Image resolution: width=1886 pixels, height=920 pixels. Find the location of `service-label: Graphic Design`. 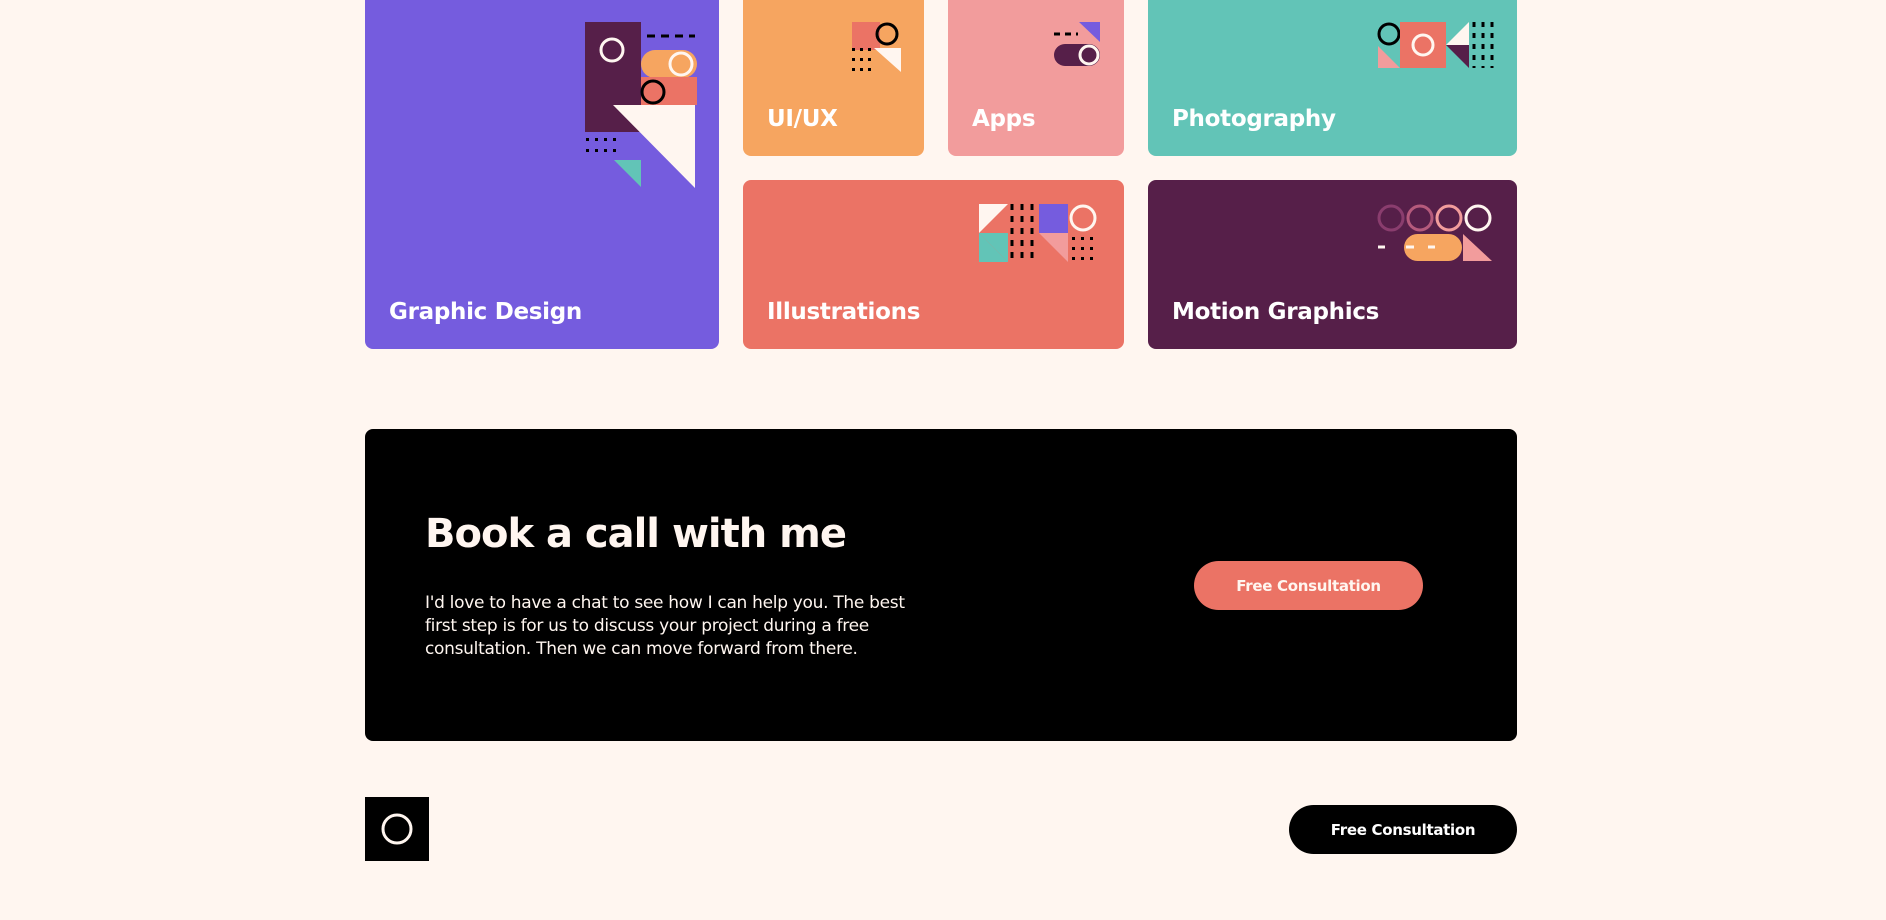

service-label: Graphic Design is located at coordinates (486, 312).